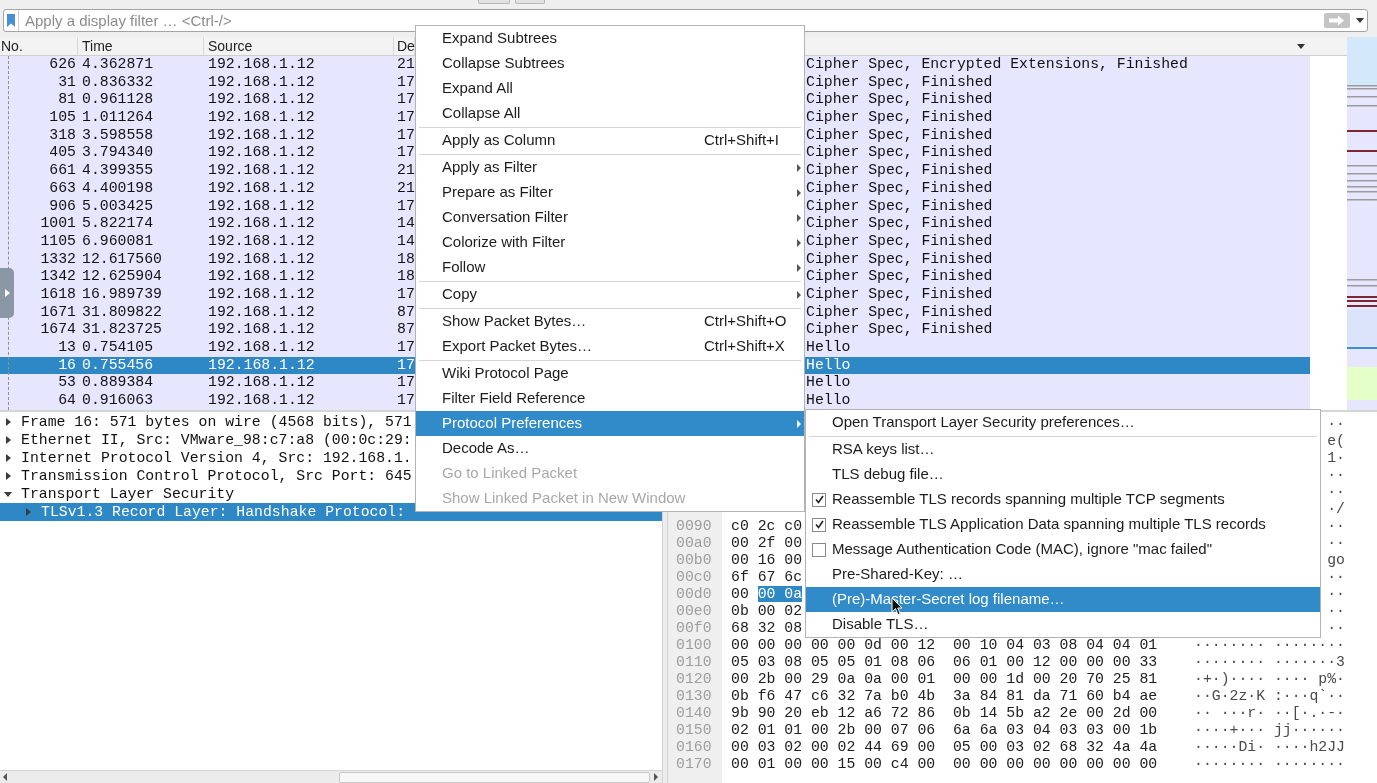 This screenshot has width=1377, height=783. What do you see at coordinates (67, 347) in the screenshot?
I see `packet-number: 13` at bounding box center [67, 347].